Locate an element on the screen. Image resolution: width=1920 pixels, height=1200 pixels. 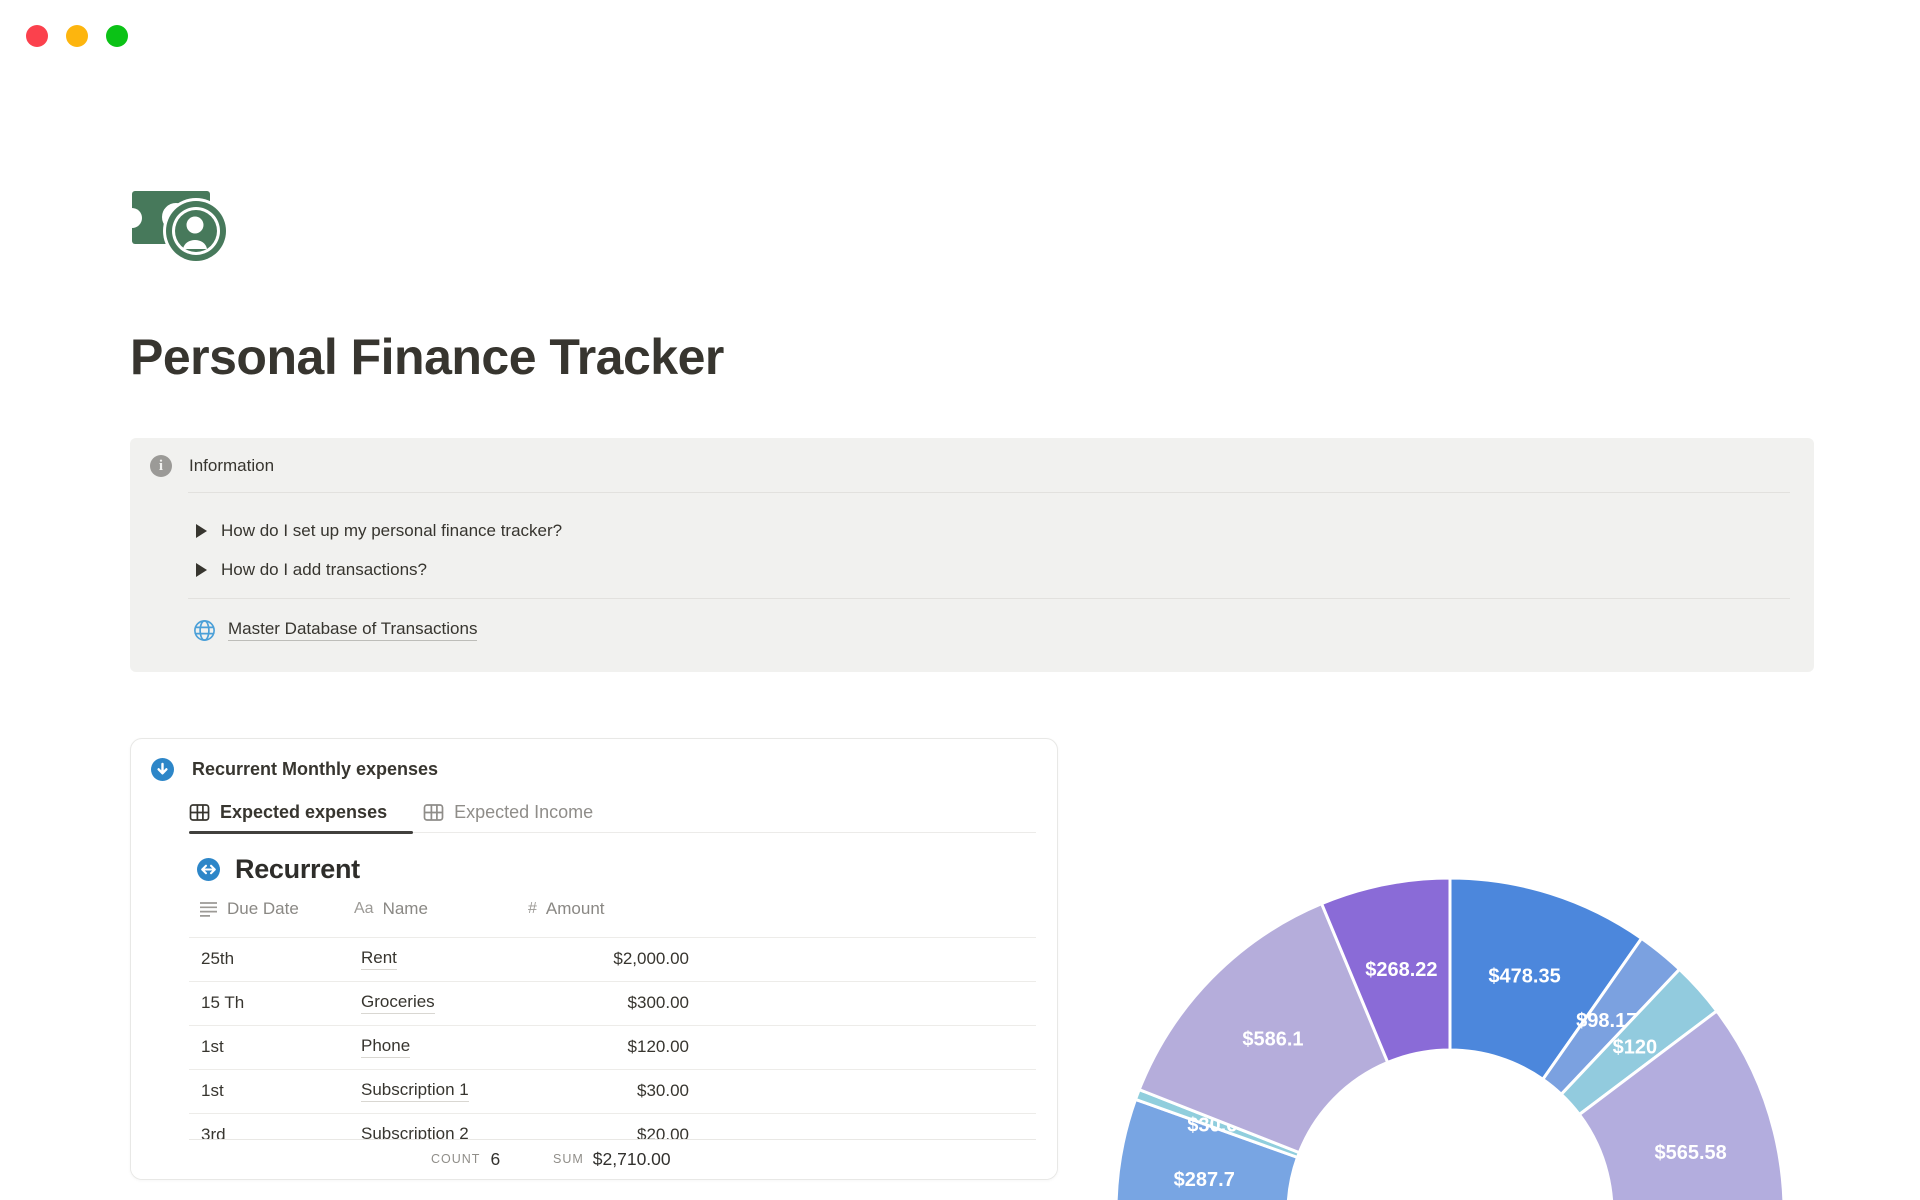
name-cell: Groceries is located at coordinates (398, 1003).